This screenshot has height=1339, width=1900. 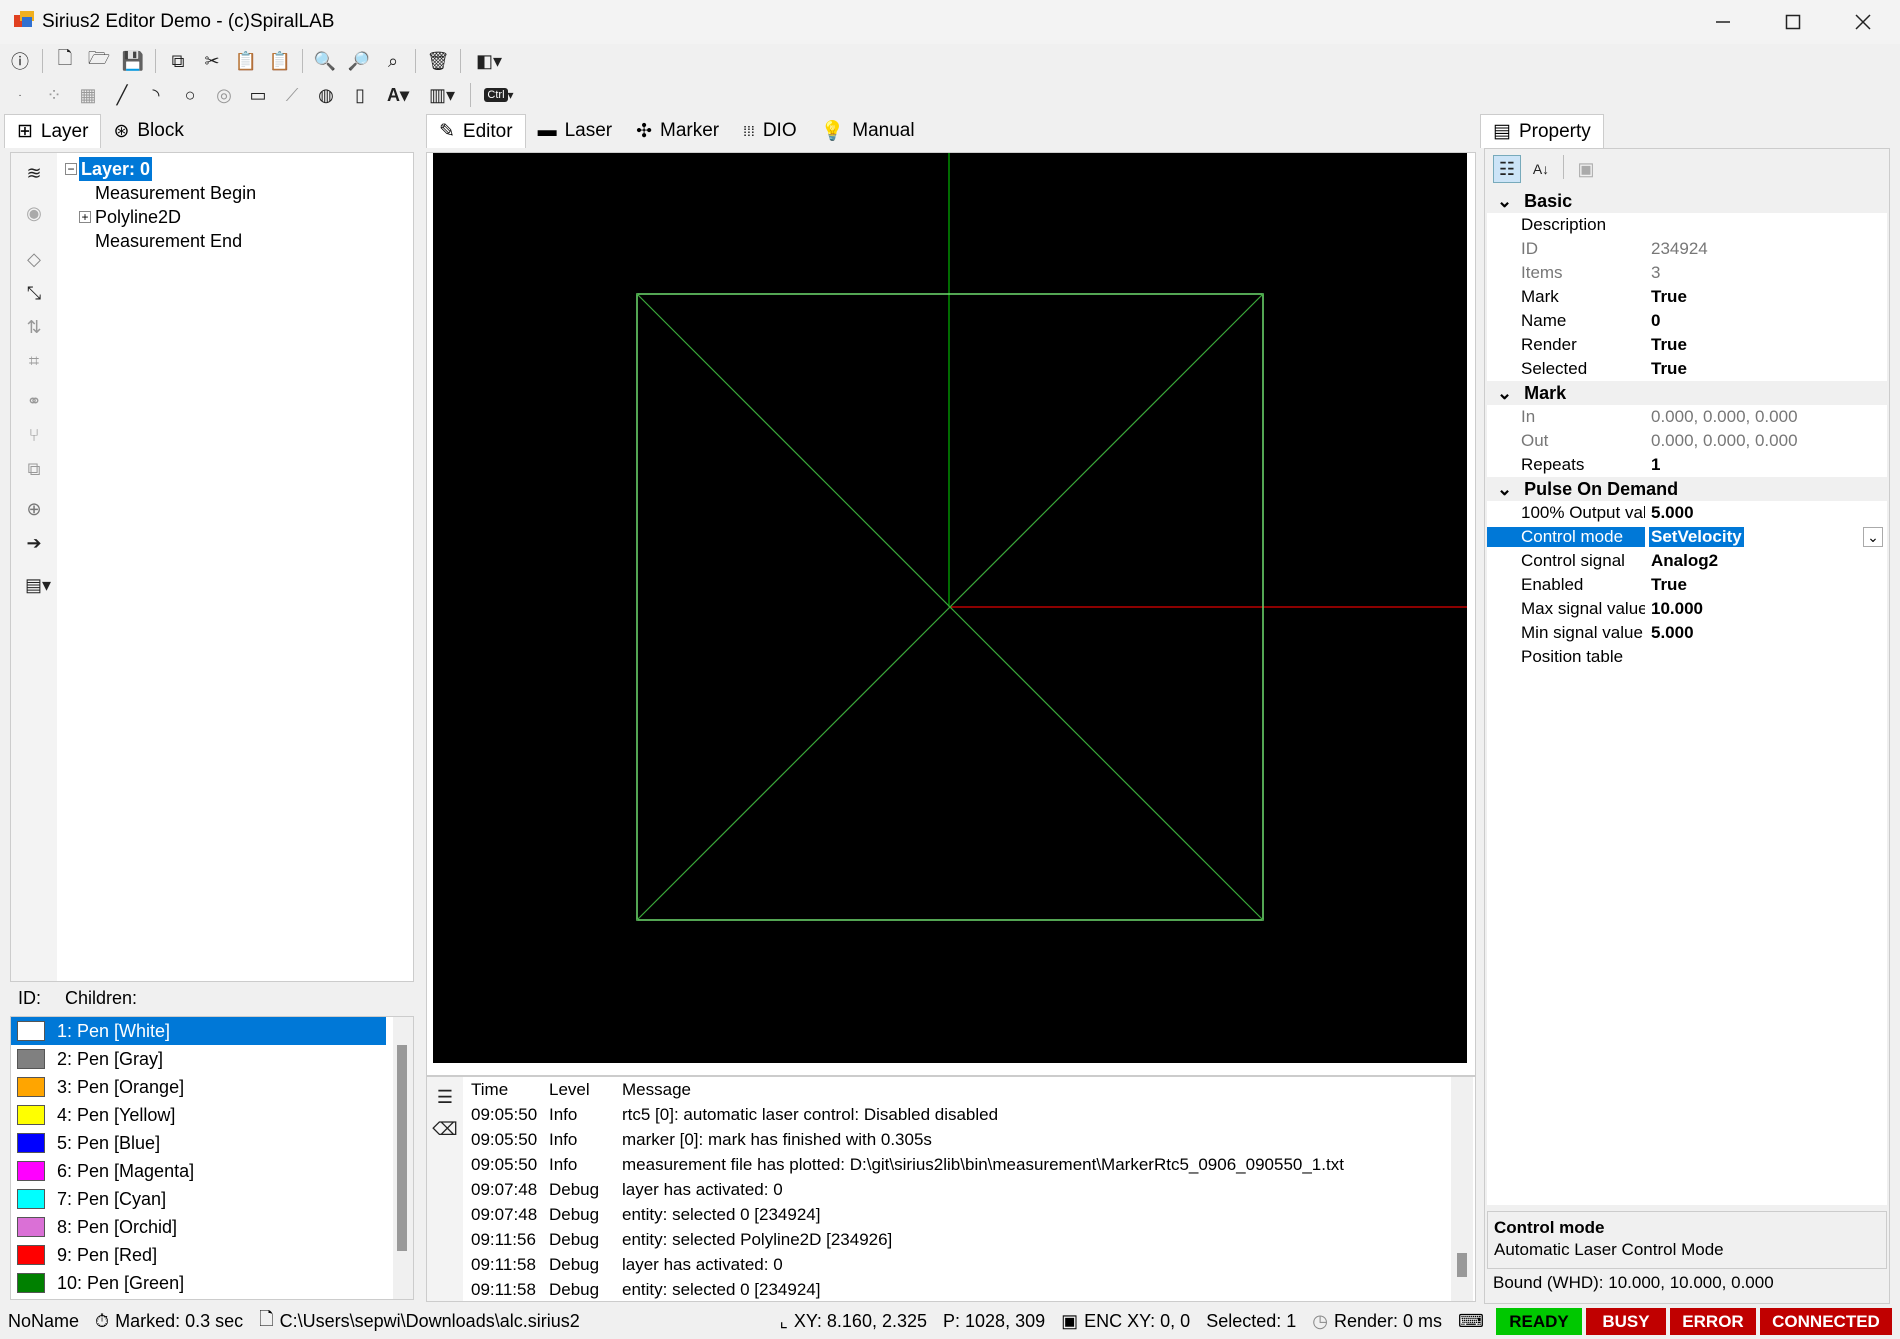 I want to click on open-button: 🗁, so click(x=99, y=61).